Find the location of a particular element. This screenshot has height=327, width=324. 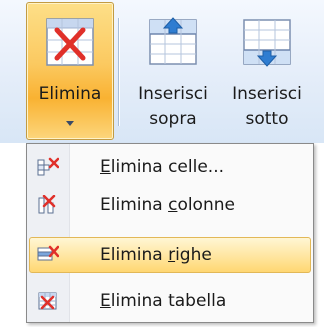

dropdown-arrow-icon is located at coordinates (70, 123).